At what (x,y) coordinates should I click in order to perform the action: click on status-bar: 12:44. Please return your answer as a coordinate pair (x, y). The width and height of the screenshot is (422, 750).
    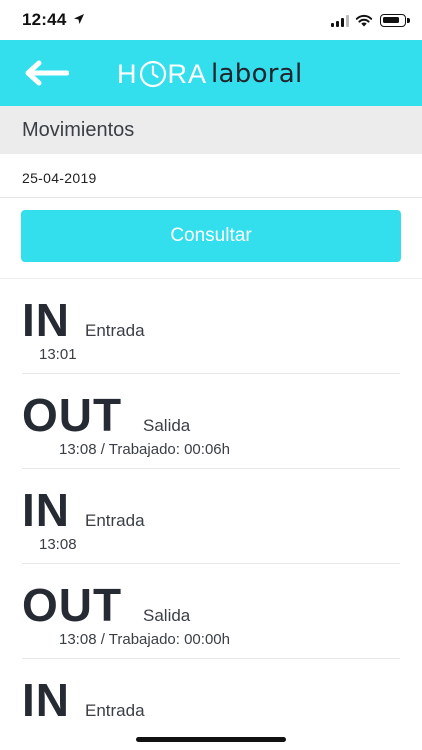
    Looking at the image, I should click on (211, 20).